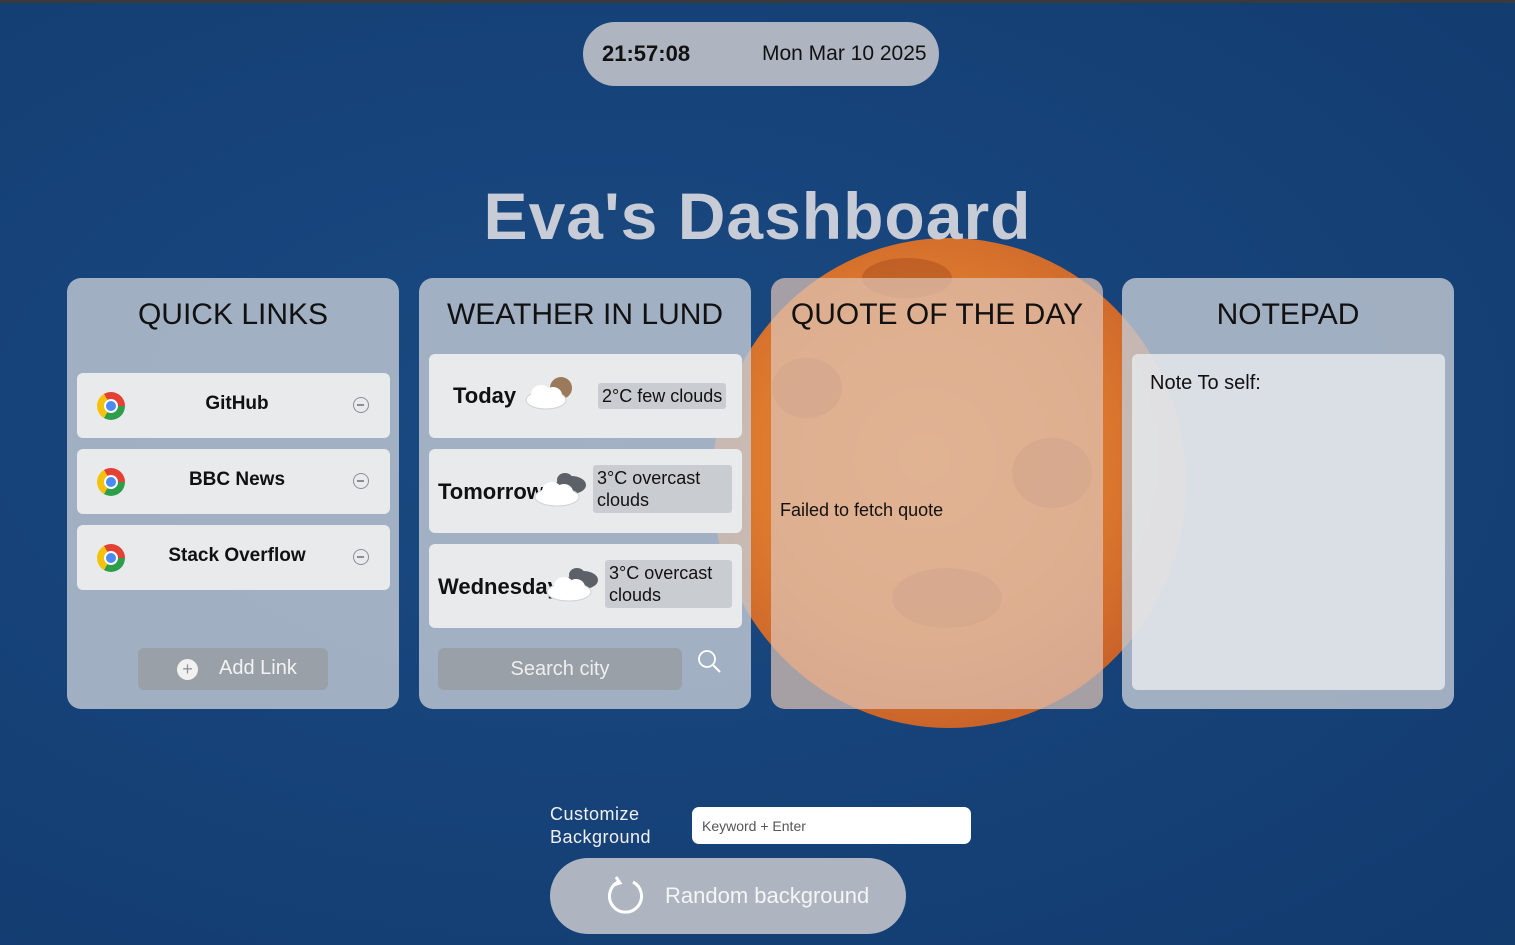 This screenshot has width=1515, height=945. What do you see at coordinates (757, 216) in the screenshot?
I see `dashboard-title: Eva's Dashboard` at bounding box center [757, 216].